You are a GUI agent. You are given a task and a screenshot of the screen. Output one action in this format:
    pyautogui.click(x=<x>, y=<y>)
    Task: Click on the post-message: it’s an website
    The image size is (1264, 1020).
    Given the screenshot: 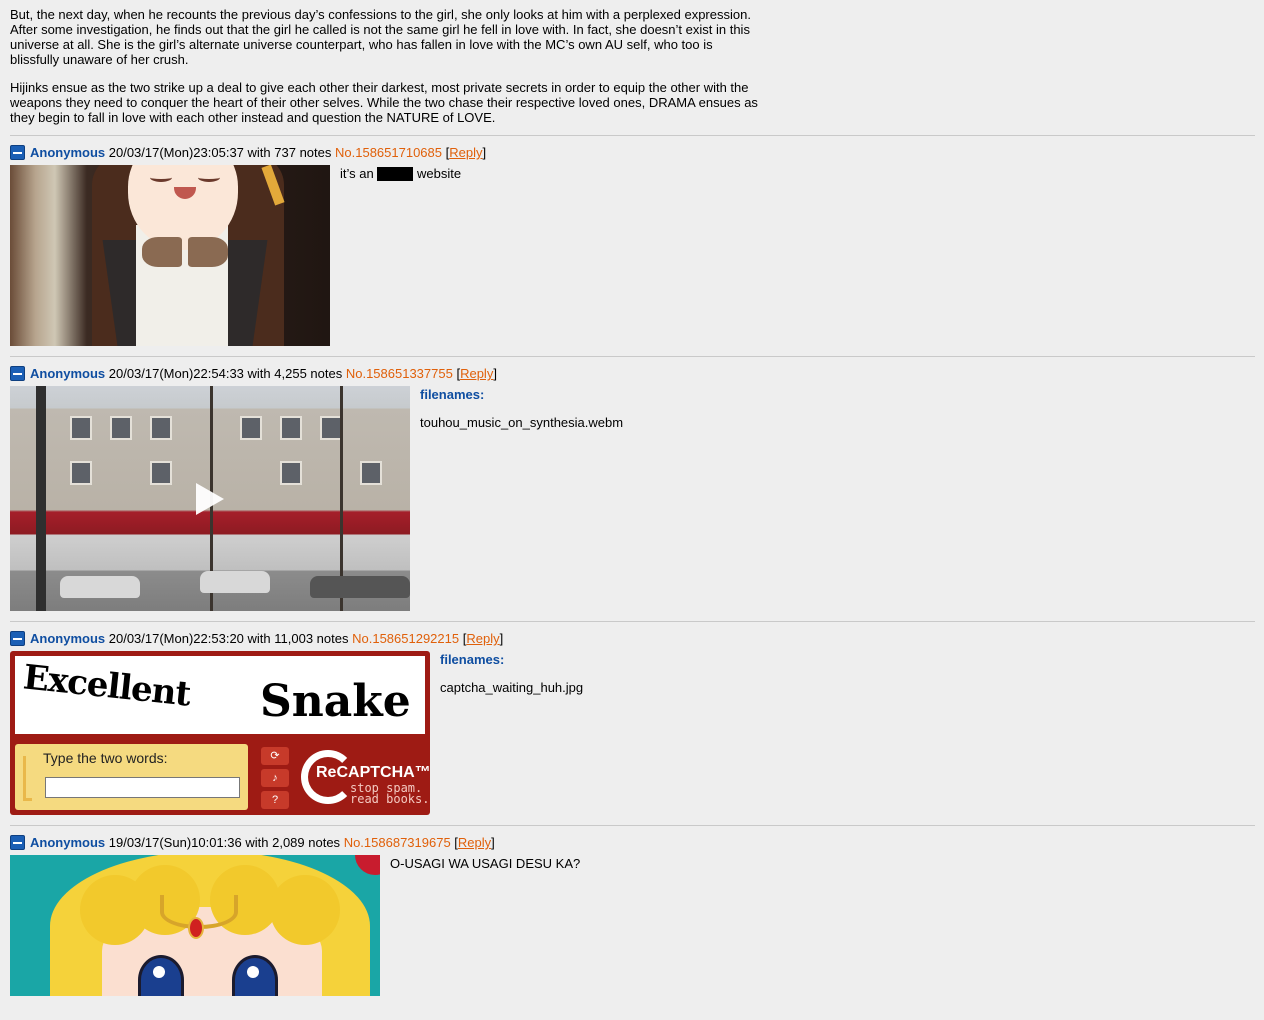 What is the action you would take?
    pyautogui.click(x=395, y=255)
    